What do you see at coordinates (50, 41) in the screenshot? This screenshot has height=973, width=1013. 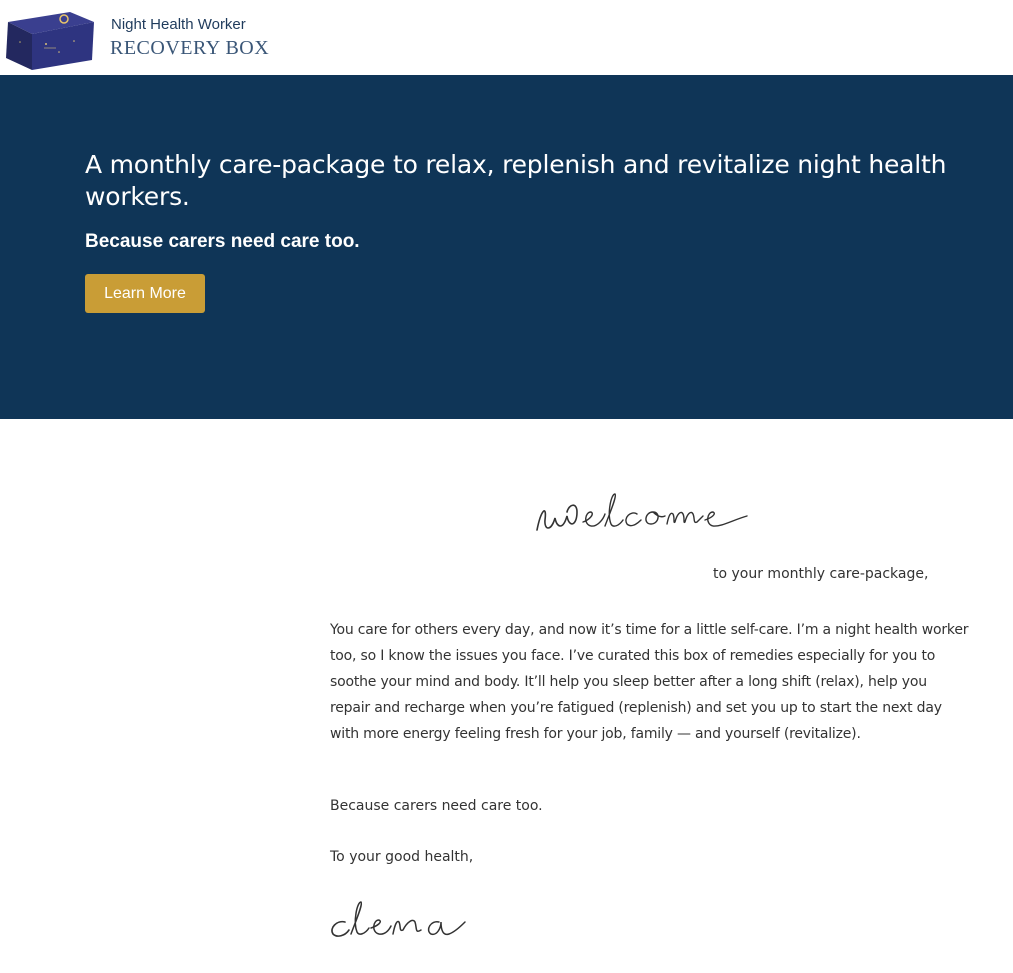 I see `recovery-box-logo-image` at bounding box center [50, 41].